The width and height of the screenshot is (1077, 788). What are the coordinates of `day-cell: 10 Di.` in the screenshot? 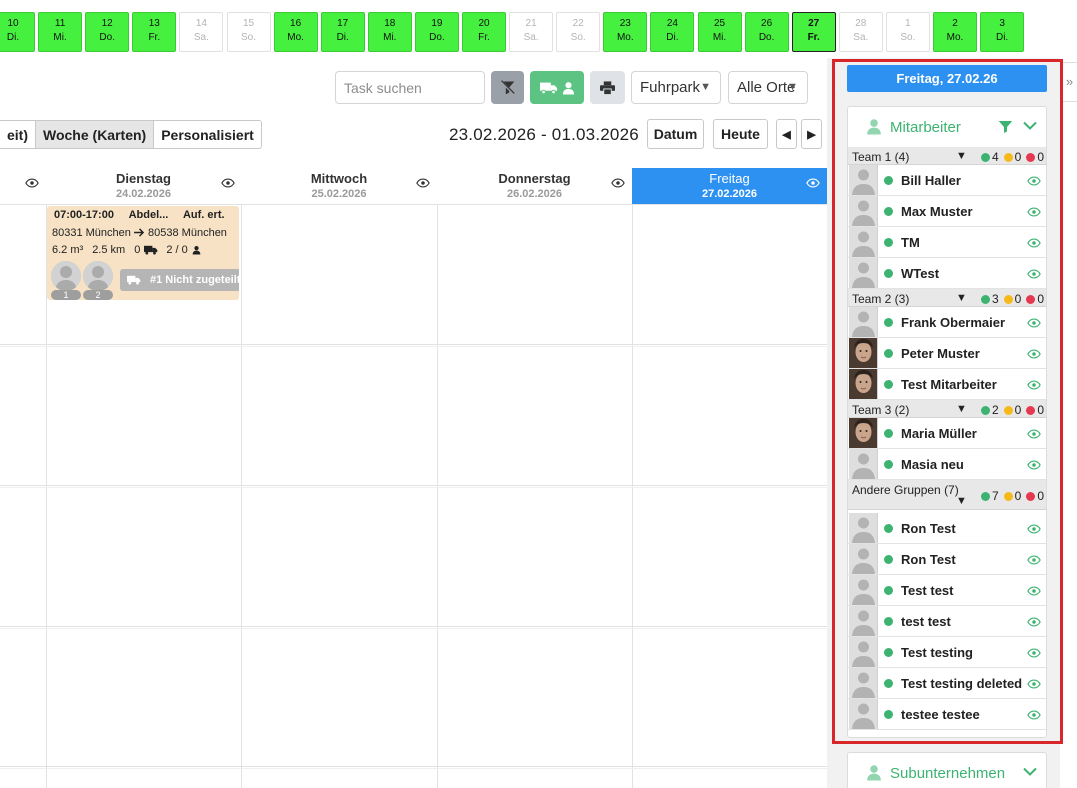 It's located at (17, 32).